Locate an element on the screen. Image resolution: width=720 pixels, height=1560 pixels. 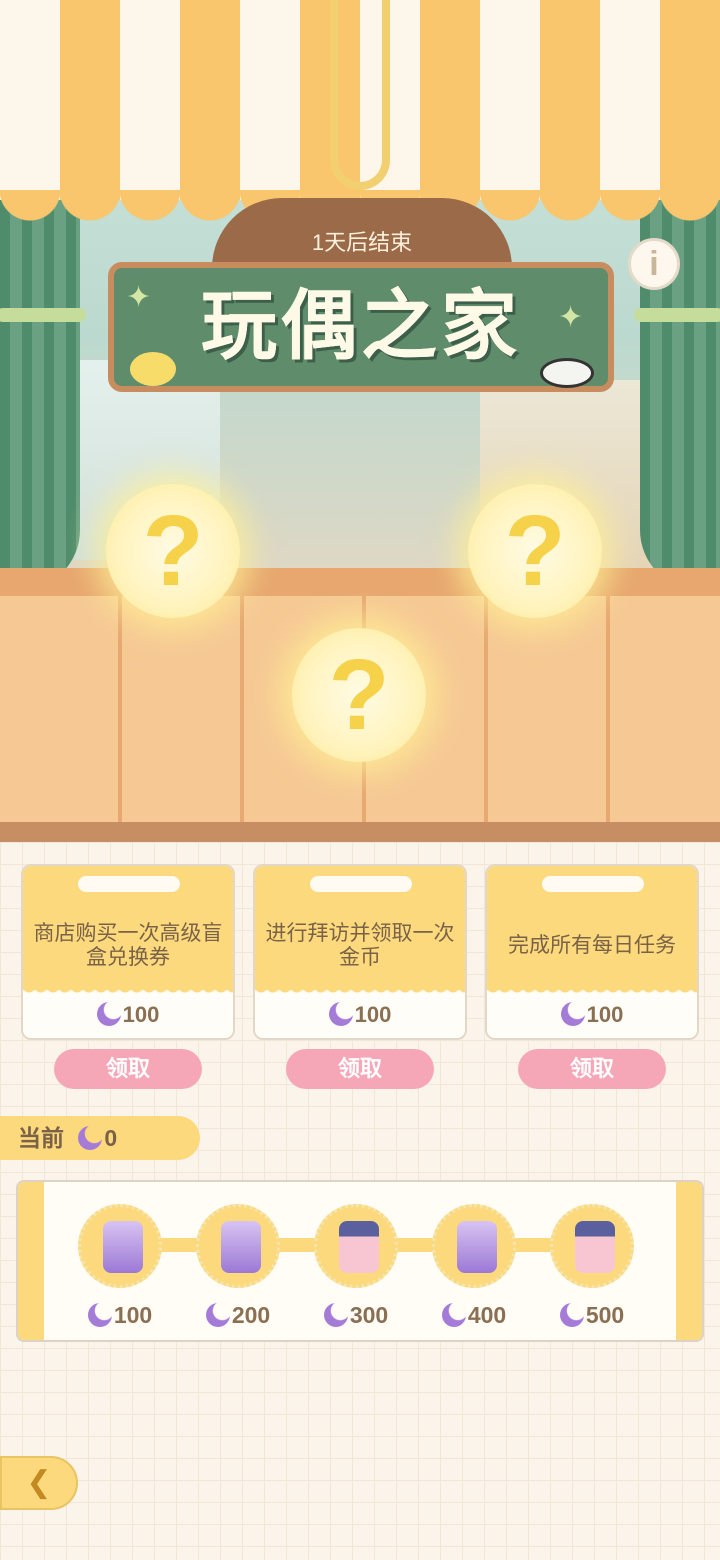
mystery-slot-2: ? is located at coordinates (535, 551).